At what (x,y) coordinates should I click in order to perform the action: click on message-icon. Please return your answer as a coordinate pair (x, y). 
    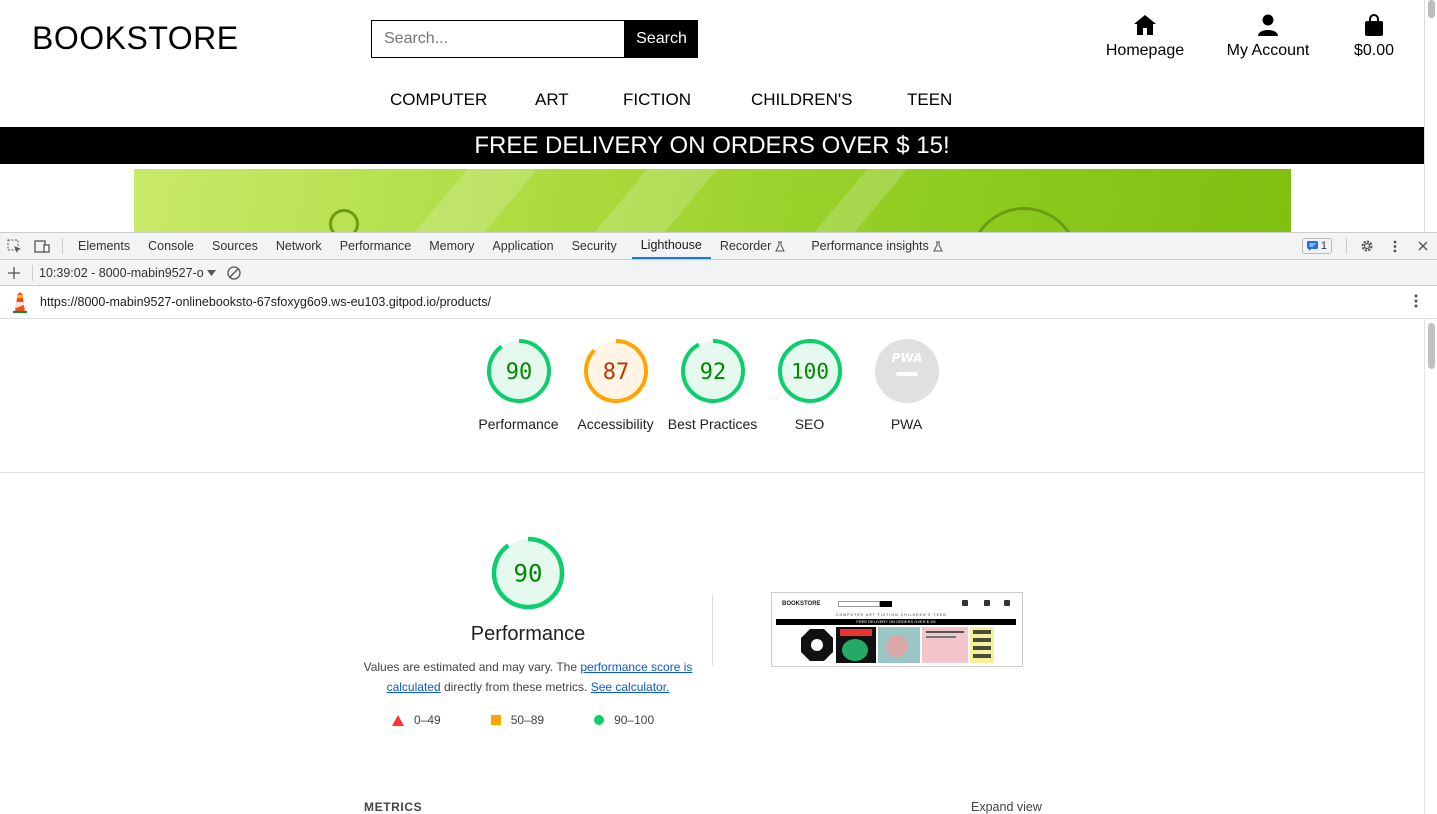
    Looking at the image, I should click on (1312, 246).